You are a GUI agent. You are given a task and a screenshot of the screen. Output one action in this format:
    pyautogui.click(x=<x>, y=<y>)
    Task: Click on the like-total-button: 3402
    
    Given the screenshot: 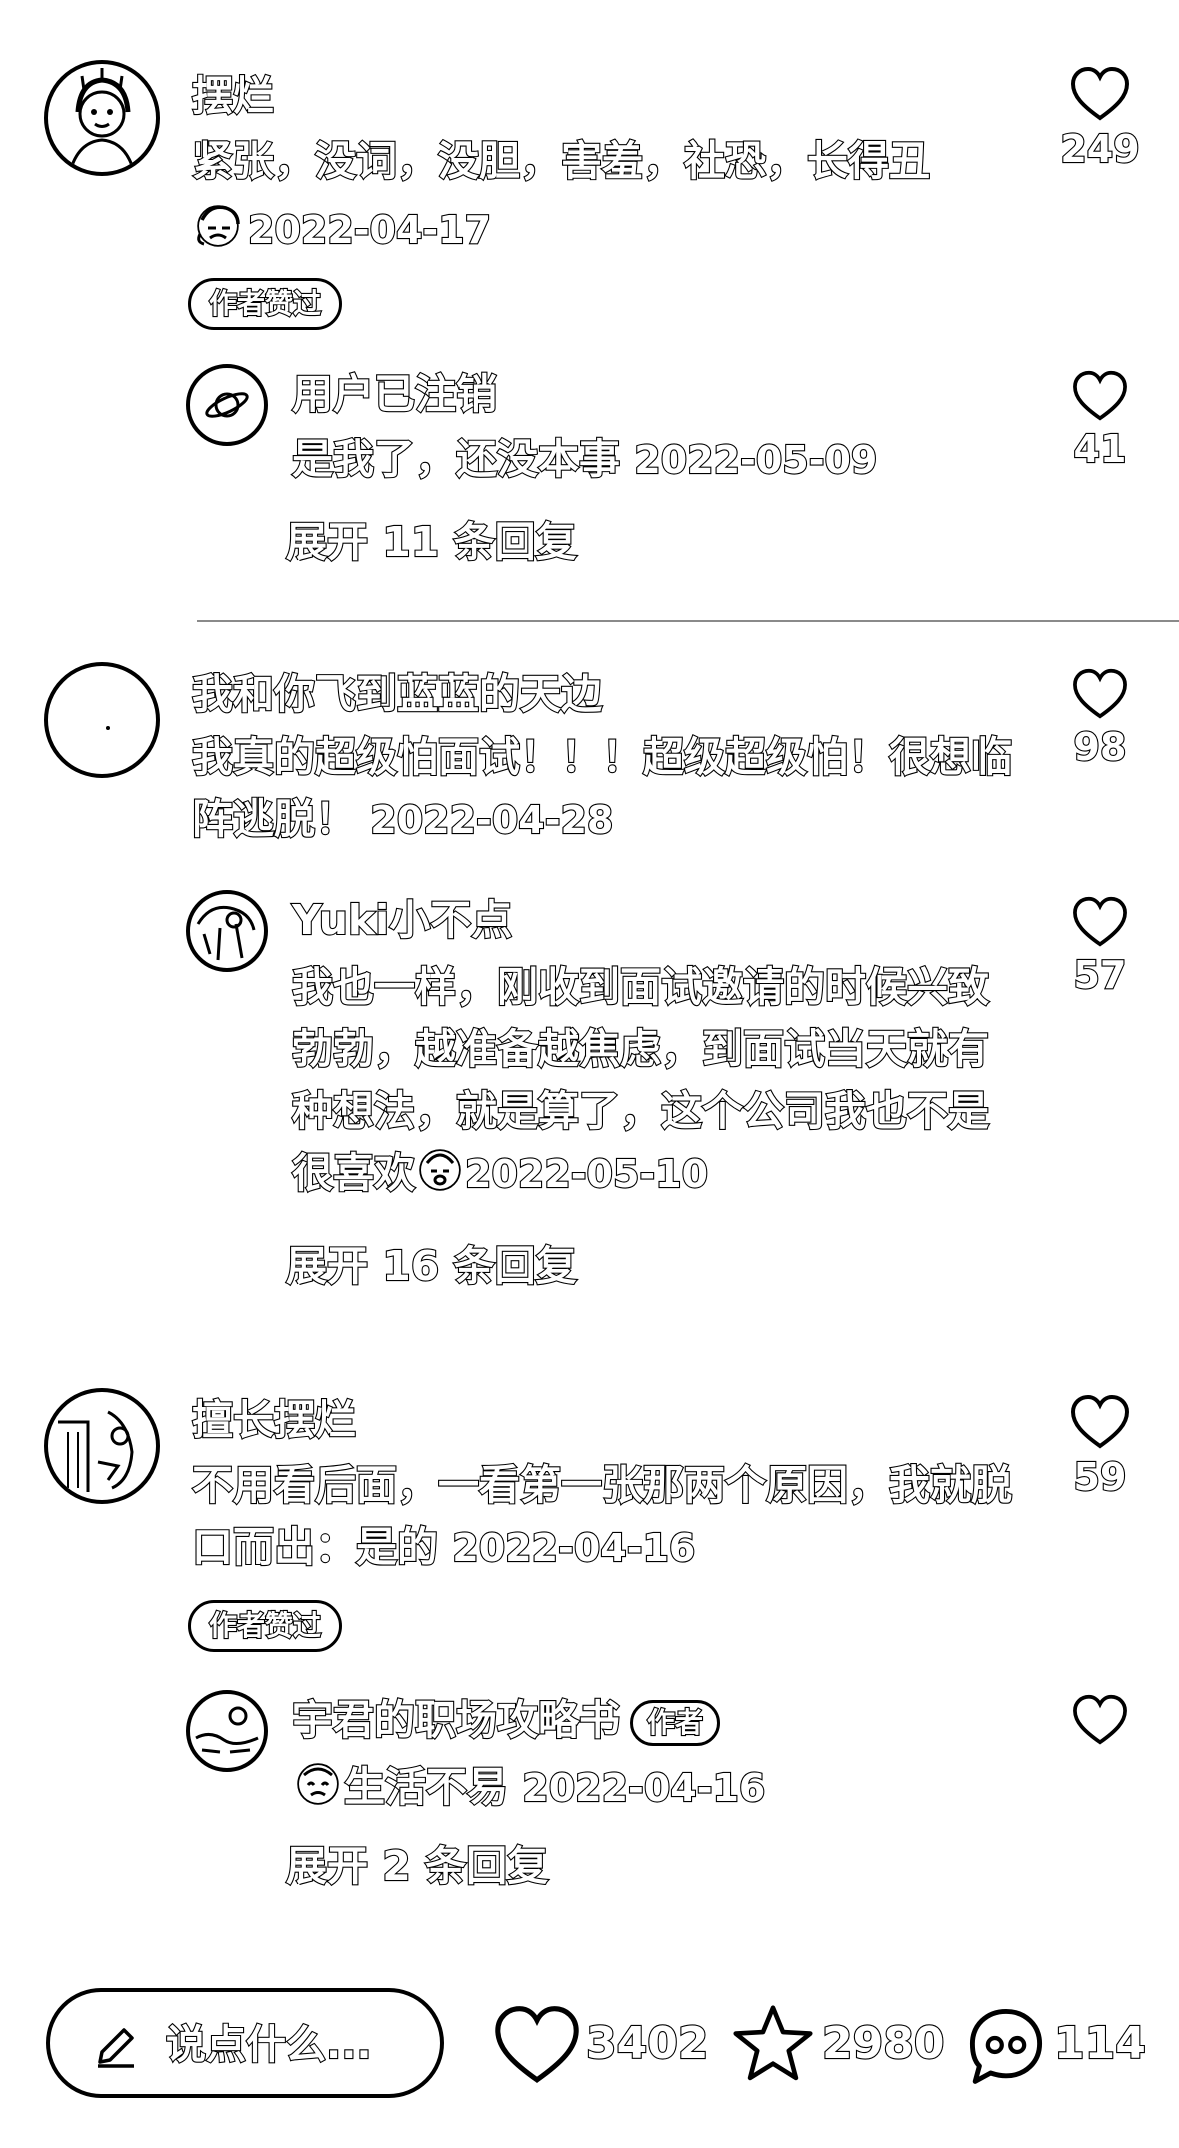 What is the action you would take?
    pyautogui.click(x=602, y=2045)
    